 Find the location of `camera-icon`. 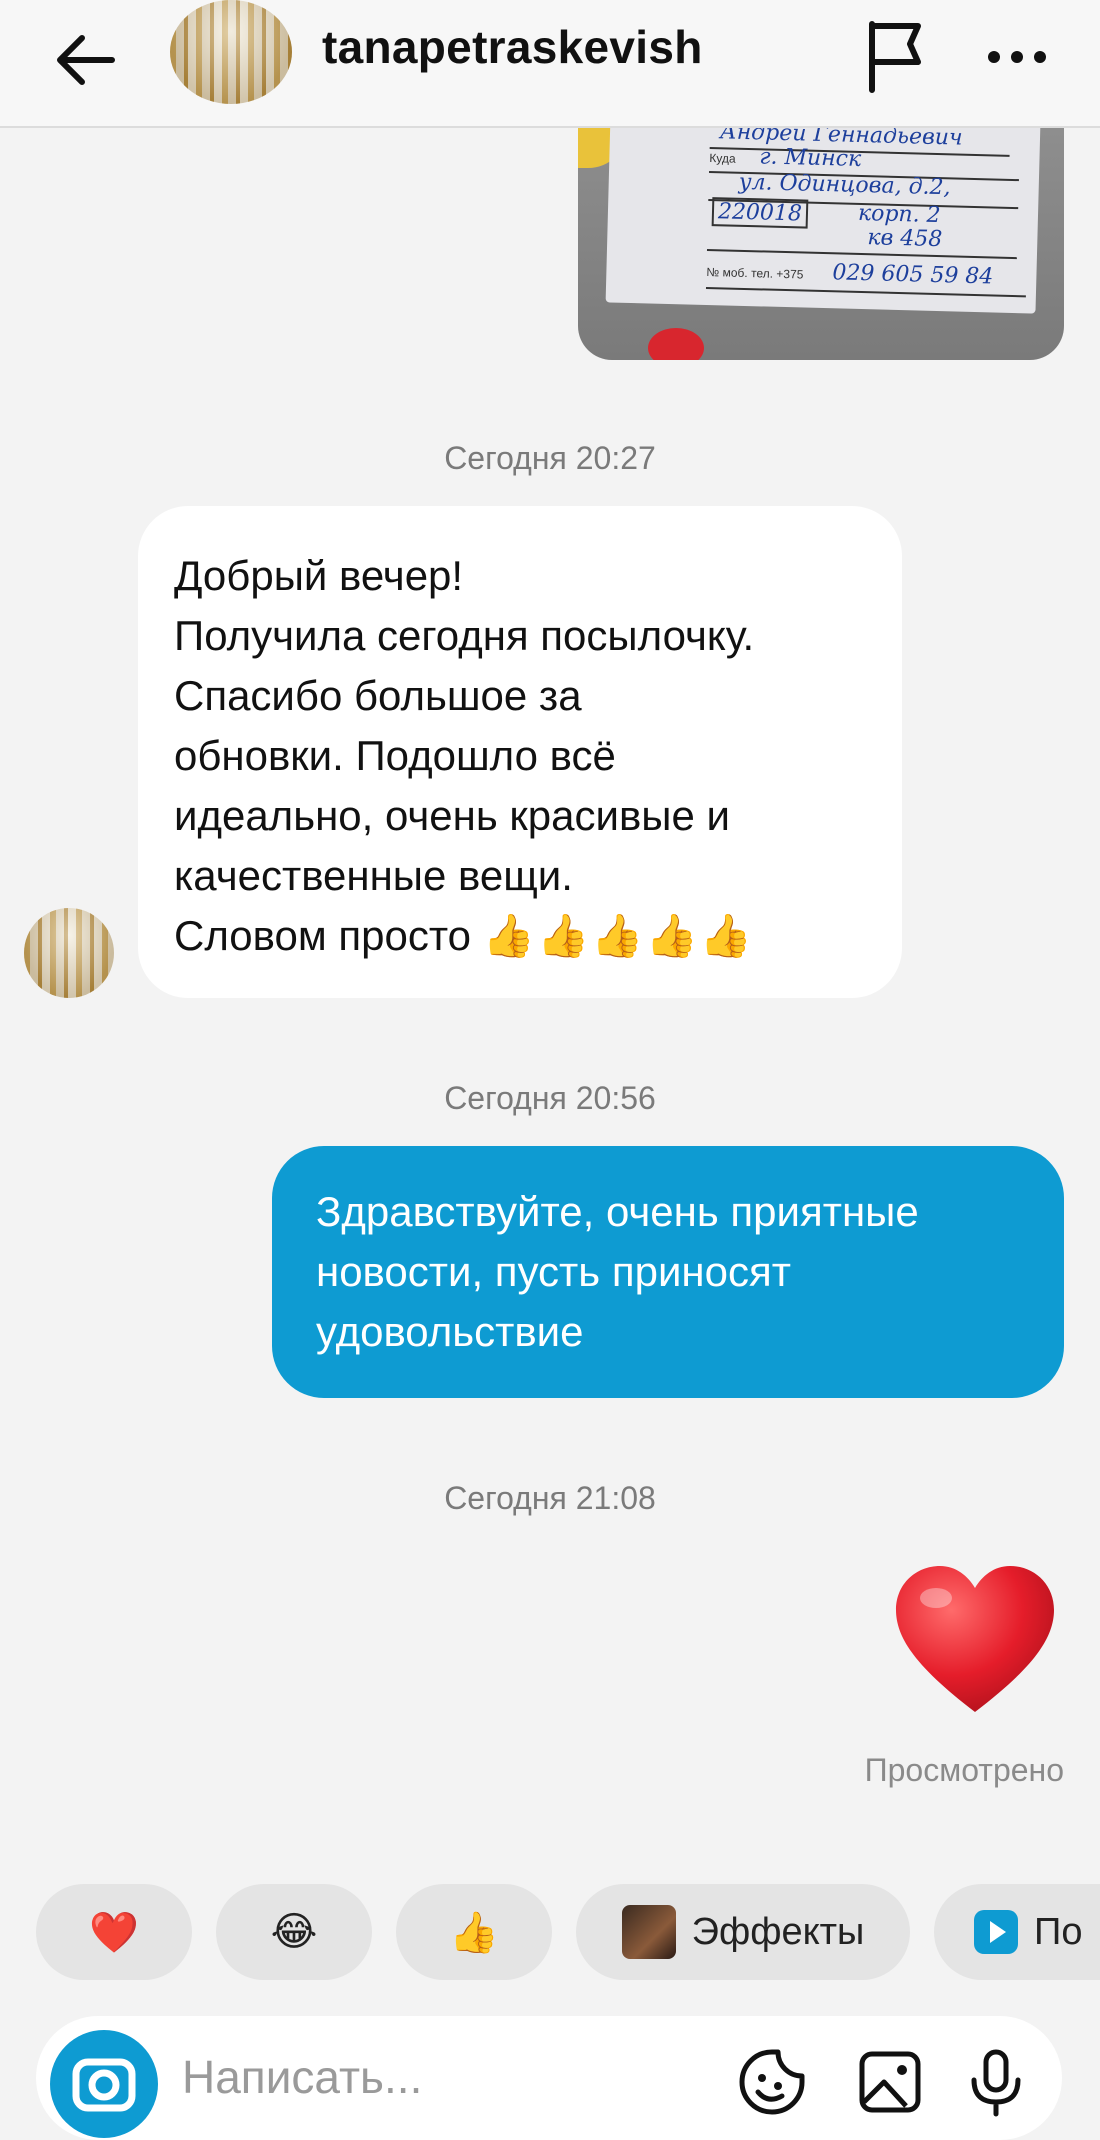

camera-icon is located at coordinates (104, 2085).